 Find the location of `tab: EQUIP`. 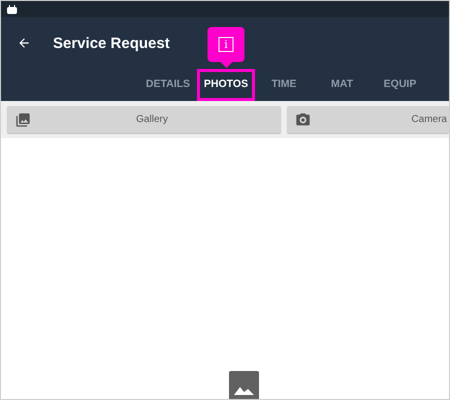

tab: EQUIP is located at coordinates (400, 85).